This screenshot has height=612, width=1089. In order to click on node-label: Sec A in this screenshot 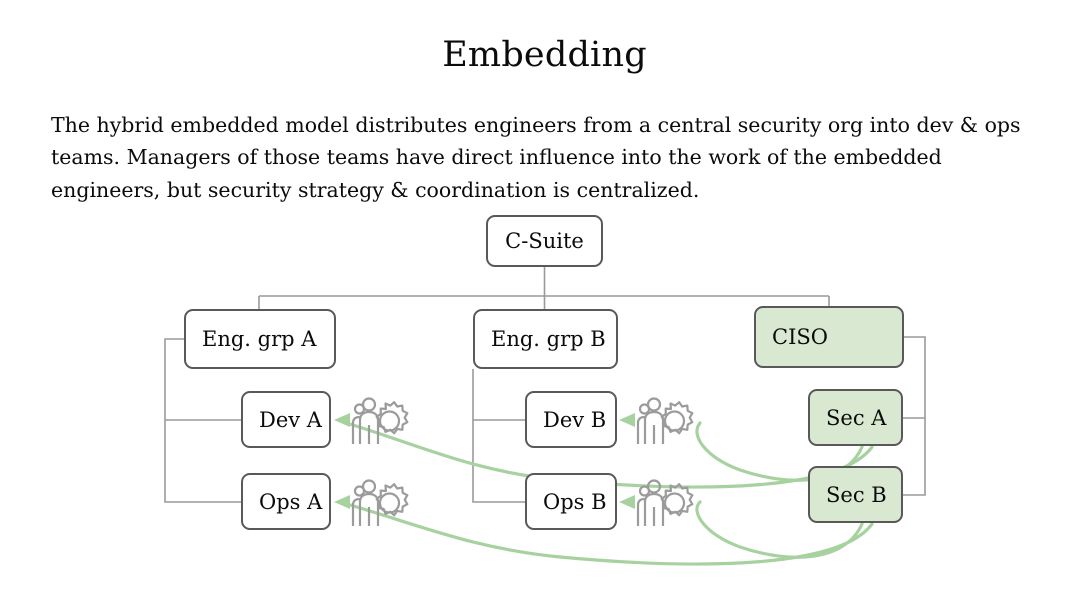, I will do `click(856, 417)`.